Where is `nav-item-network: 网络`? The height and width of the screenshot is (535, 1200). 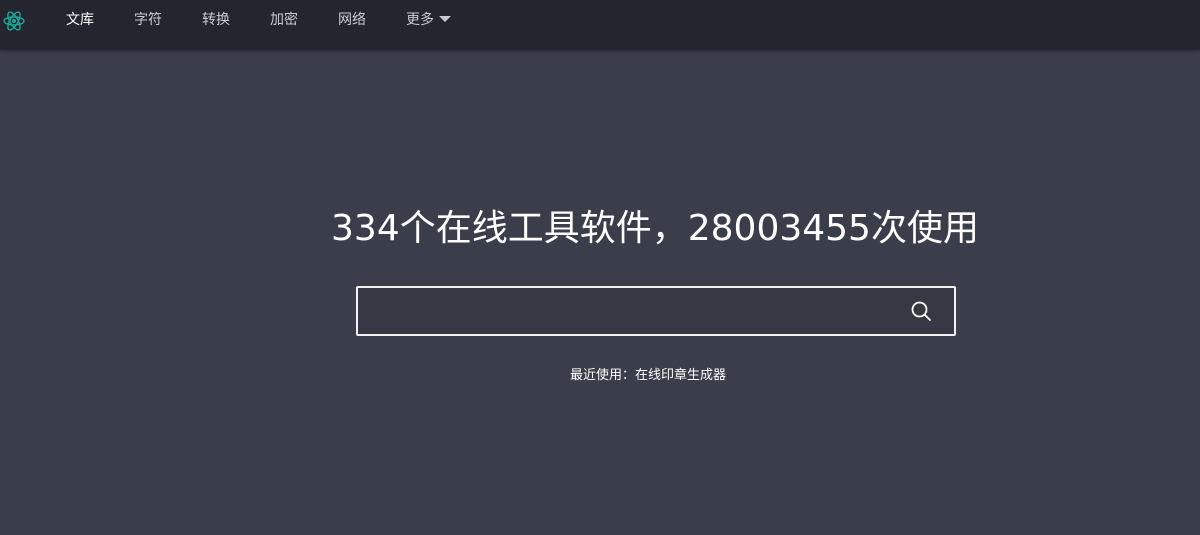
nav-item-network: 网络 is located at coordinates (352, 20).